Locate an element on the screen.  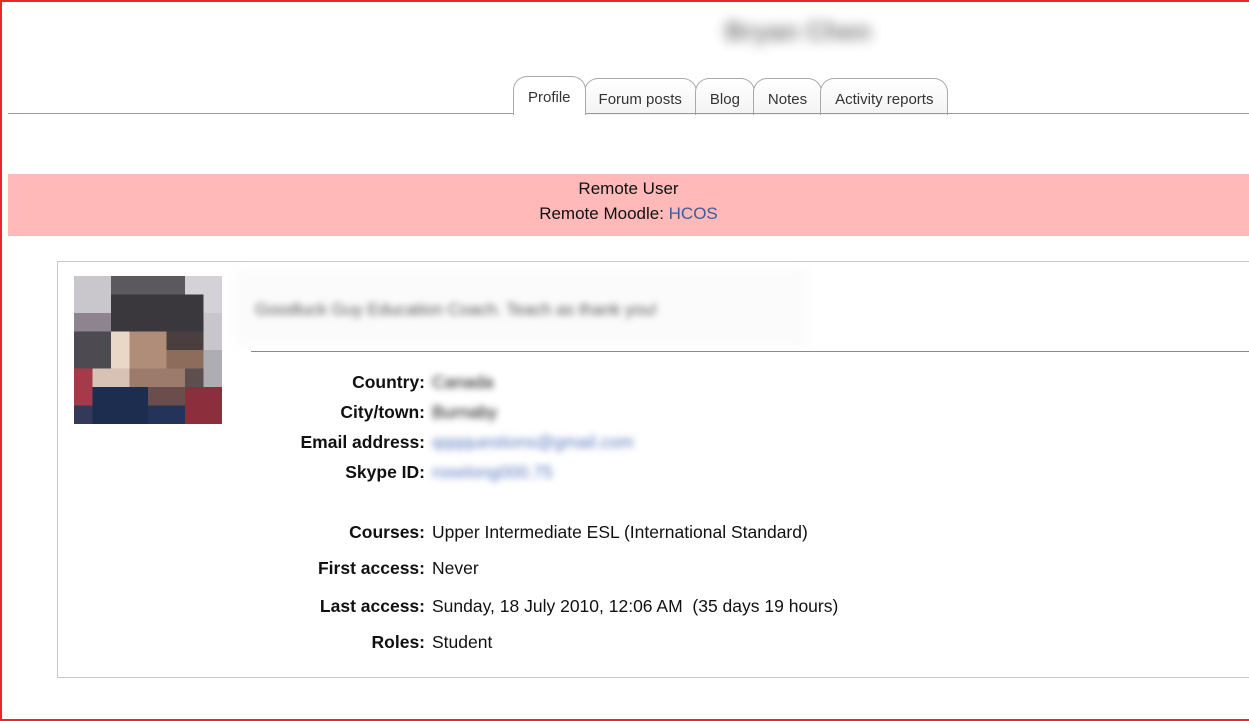
skype-link: roselong000.75 is located at coordinates (492, 472).